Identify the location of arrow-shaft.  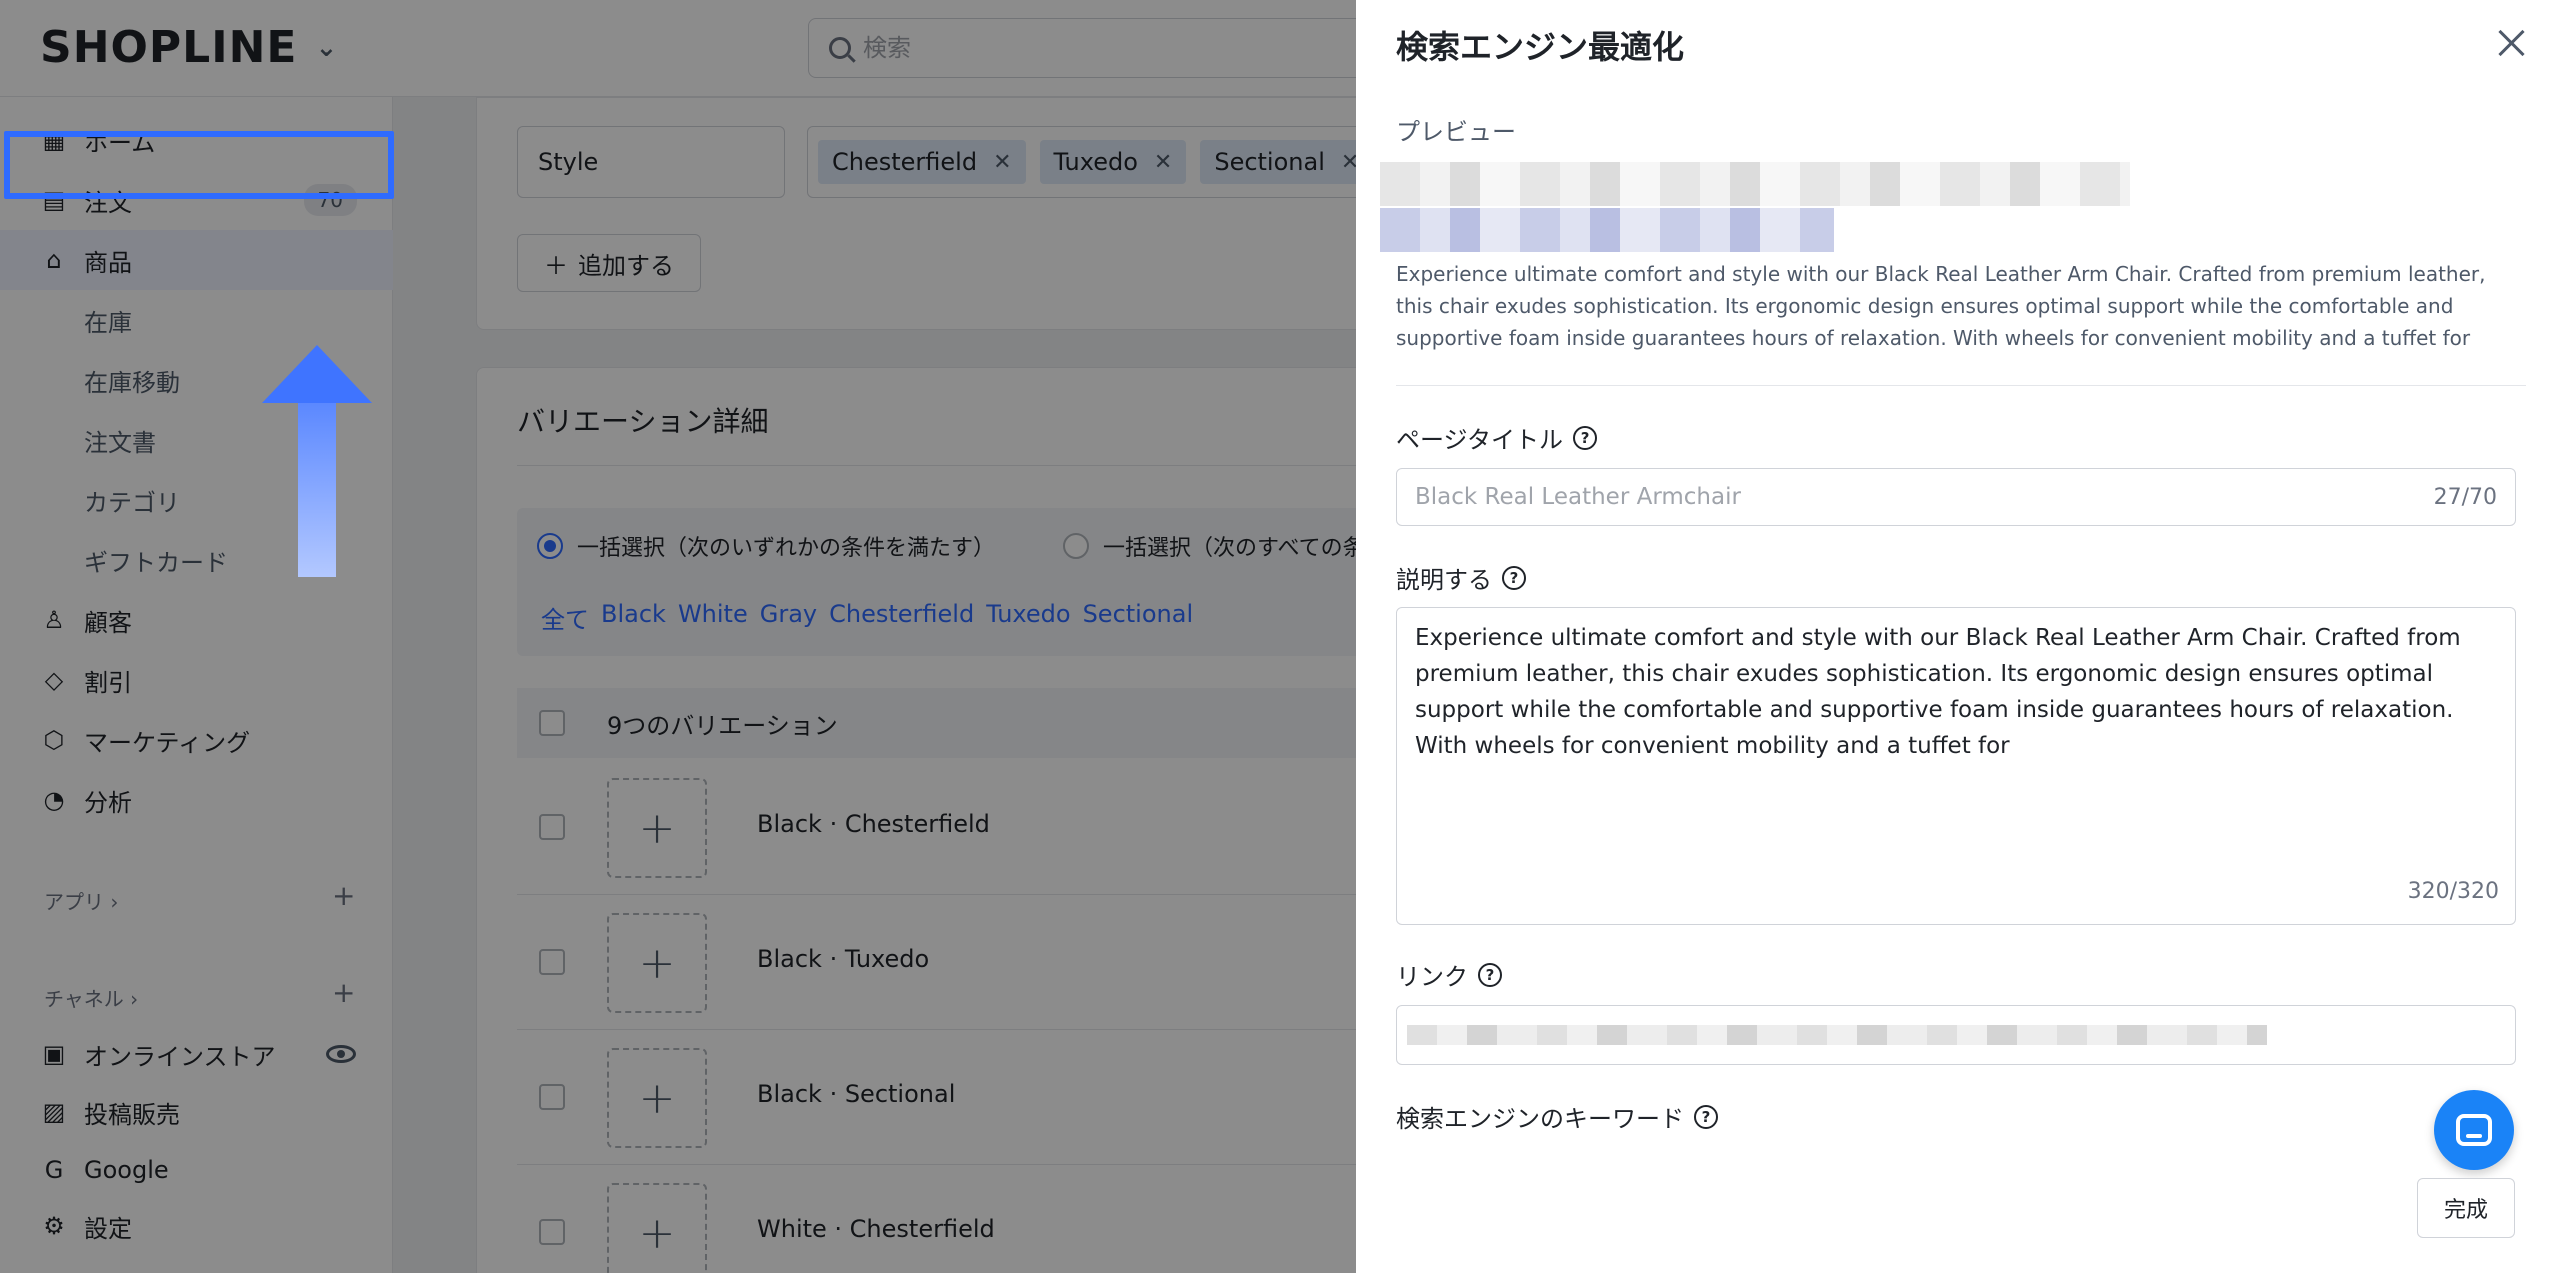
(317, 490).